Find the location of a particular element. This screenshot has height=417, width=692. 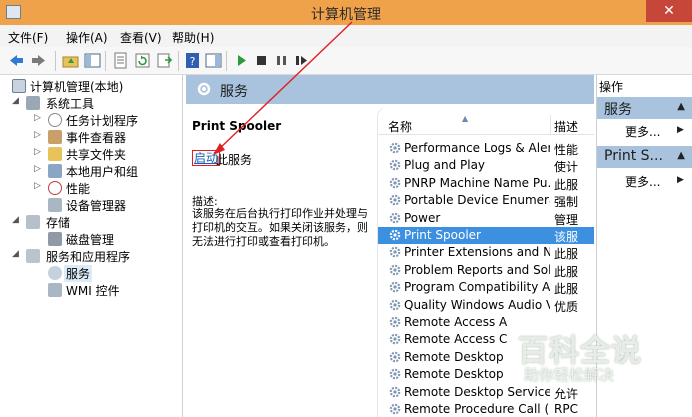

up-folder-icon is located at coordinates (70, 60).